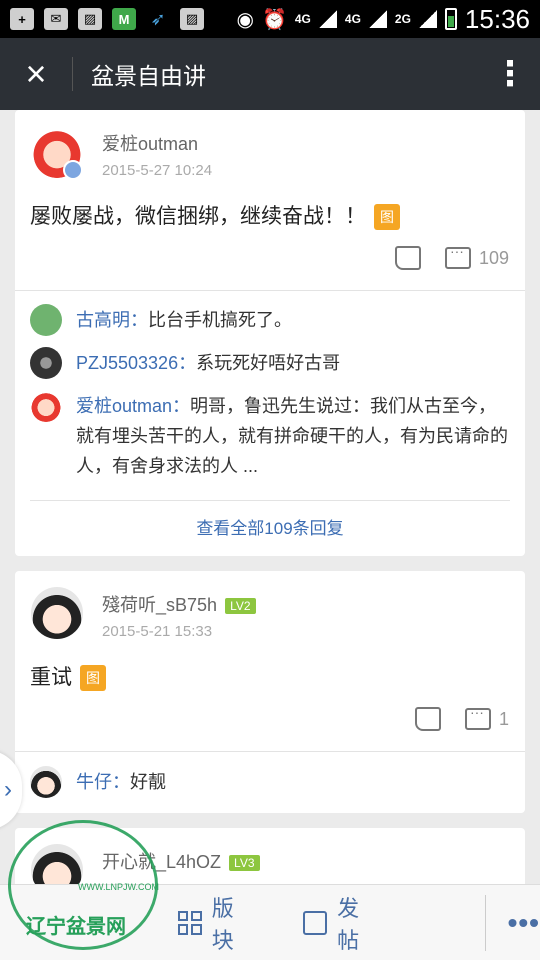  I want to click on watermark-logo: WWW.LNPJW.COM 辽宁盆景网, so click(82, 875).